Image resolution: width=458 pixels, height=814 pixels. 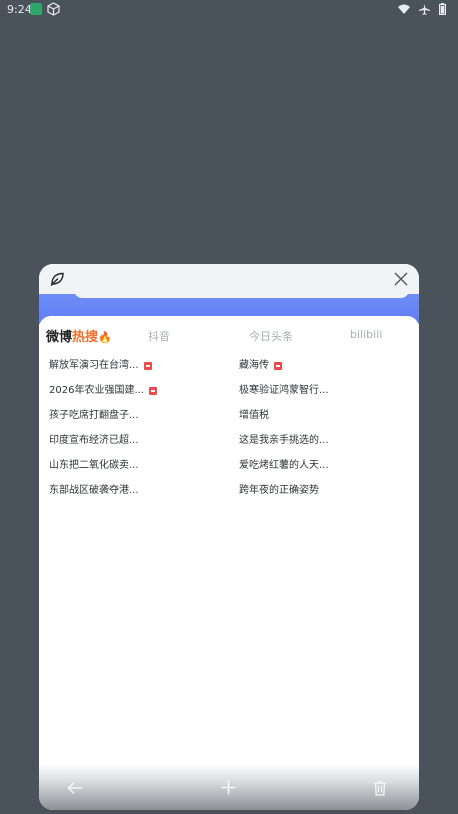 What do you see at coordinates (19, 9) in the screenshot?
I see `status-time: 9:24` at bounding box center [19, 9].